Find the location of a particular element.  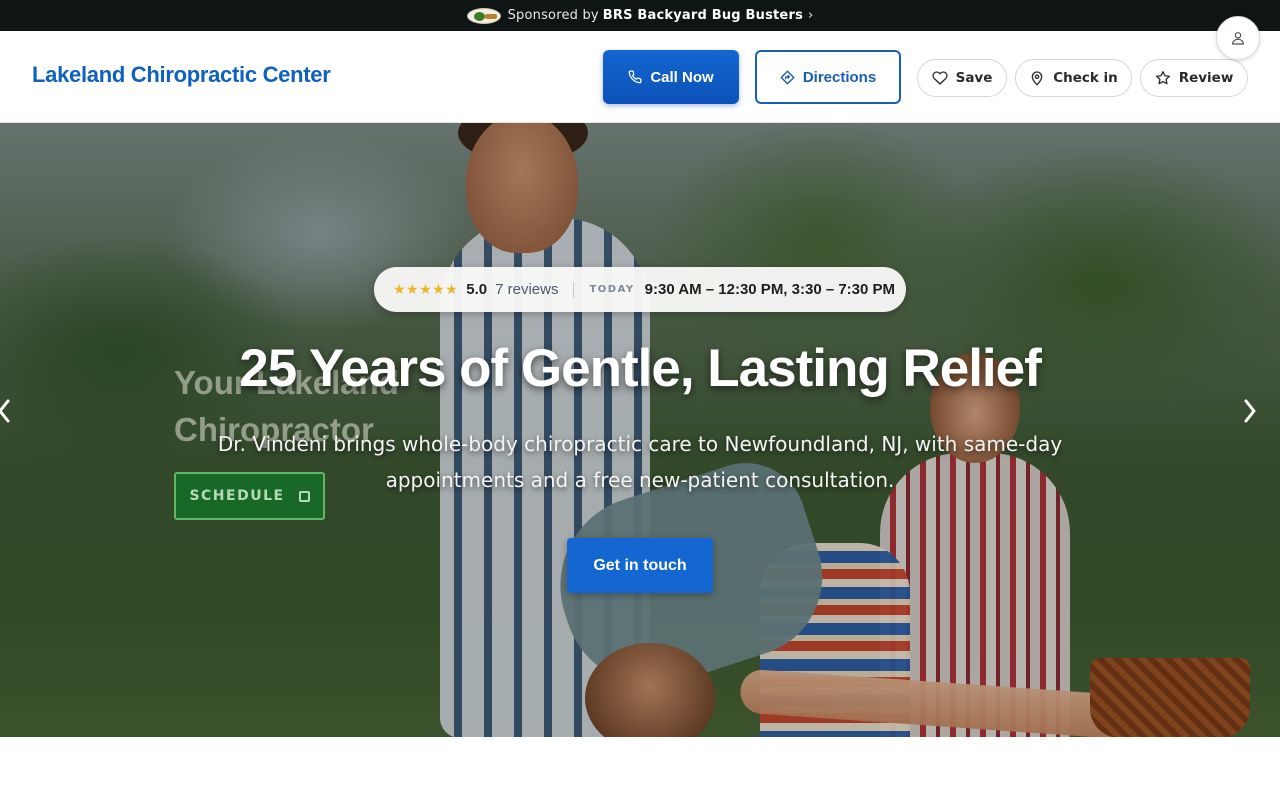

star-outline-icon is located at coordinates (1162, 78).